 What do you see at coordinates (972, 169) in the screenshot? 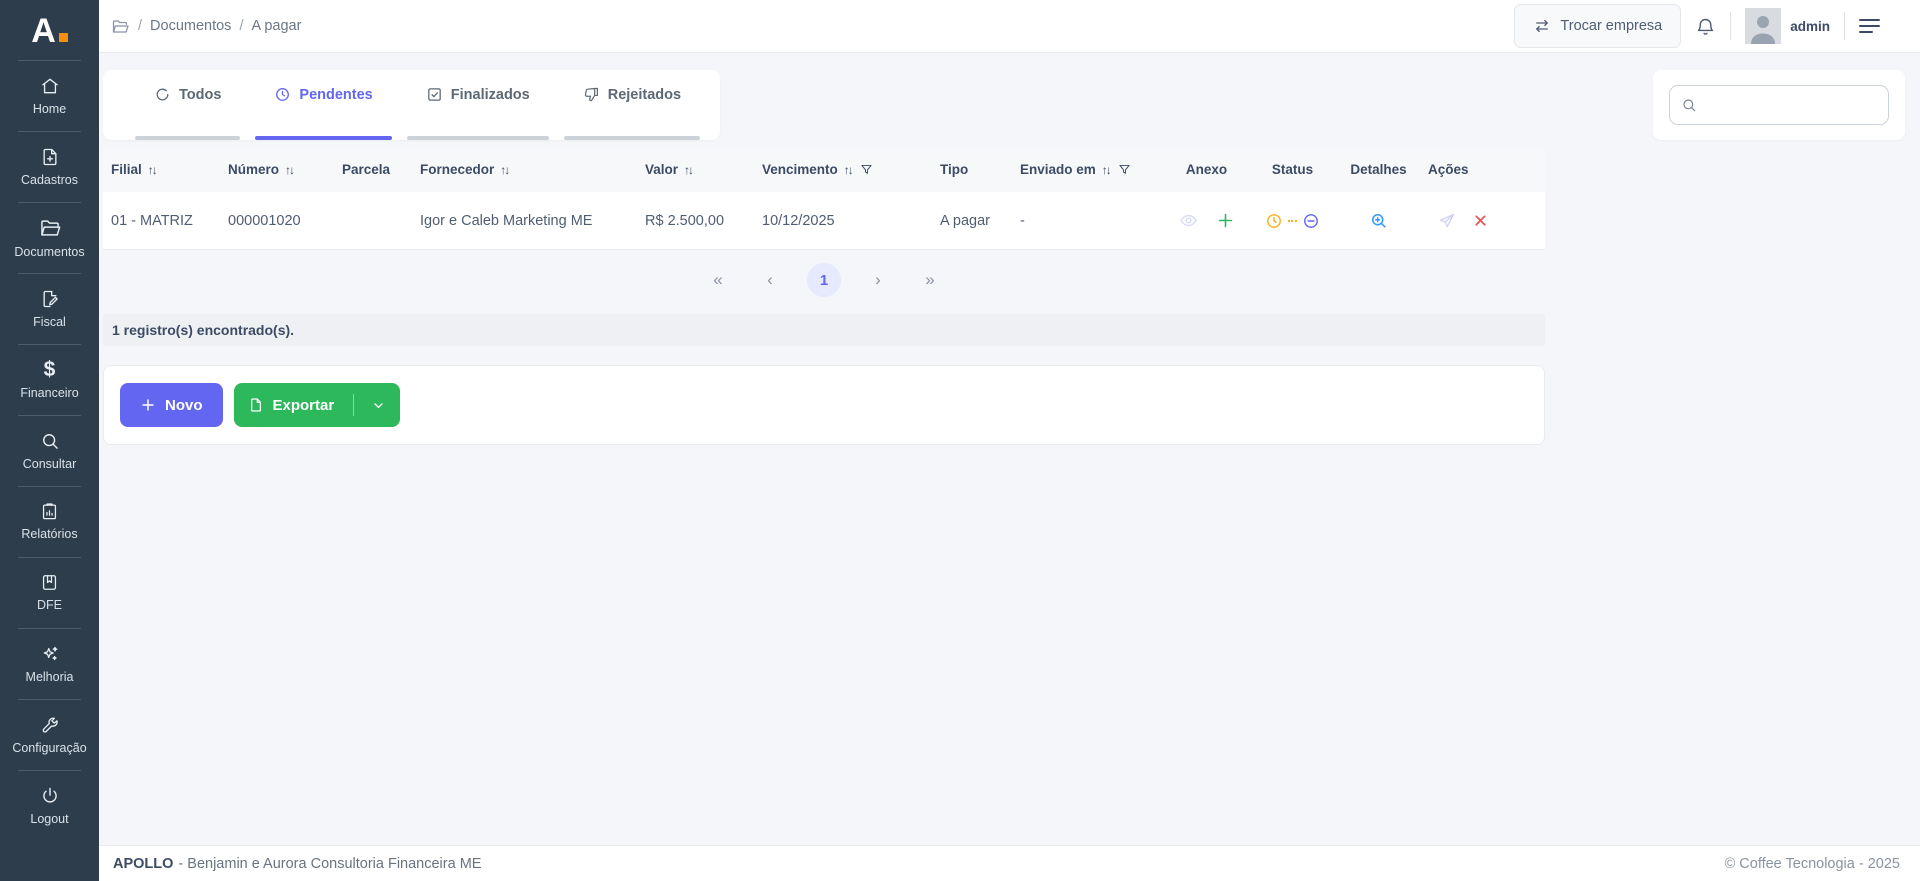
I see `col-tipo: Tipo` at bounding box center [972, 169].